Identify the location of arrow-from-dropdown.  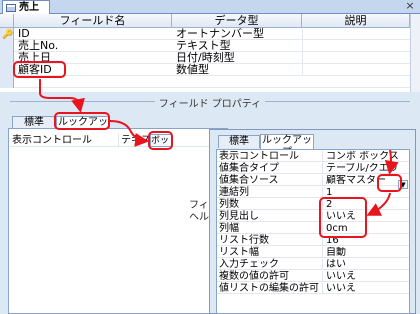
(391, 162).